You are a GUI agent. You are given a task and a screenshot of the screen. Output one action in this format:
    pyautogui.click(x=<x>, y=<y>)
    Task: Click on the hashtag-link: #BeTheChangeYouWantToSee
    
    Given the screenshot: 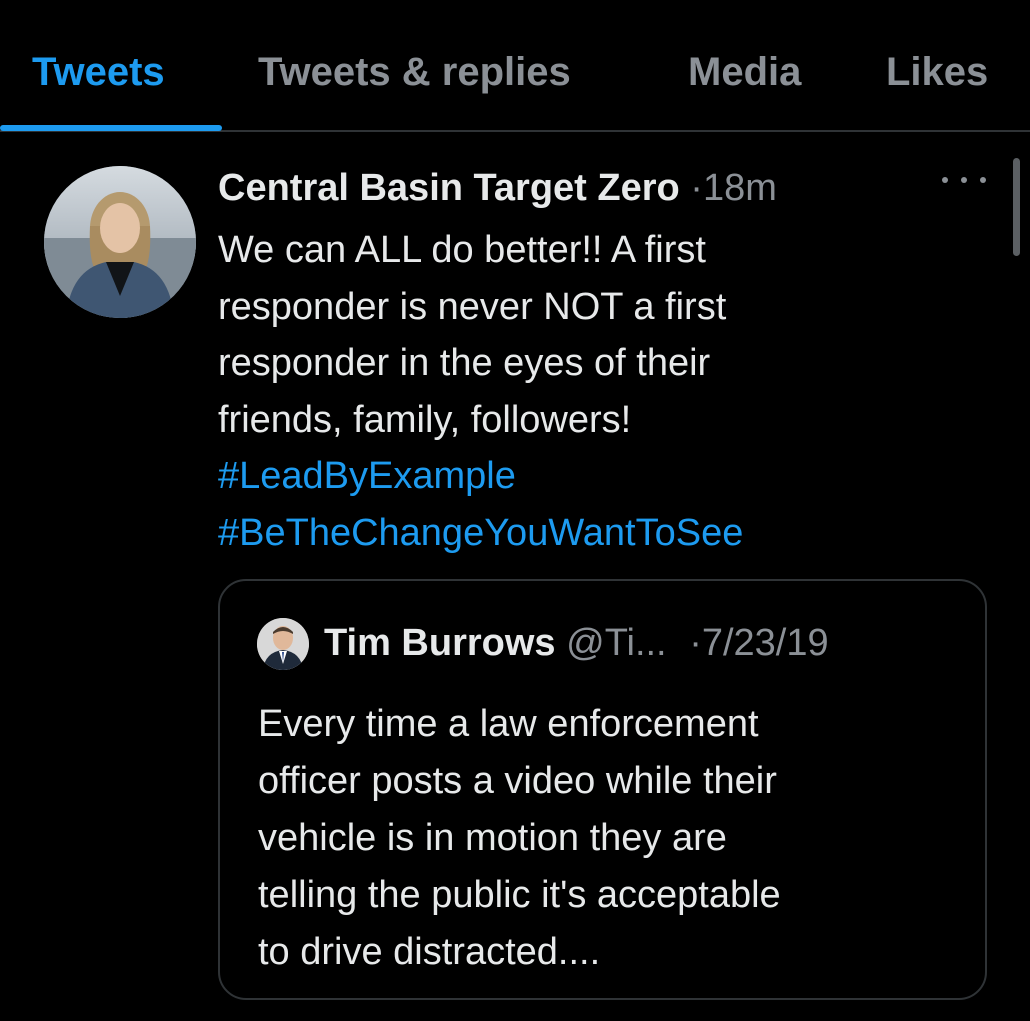 What is the action you would take?
    pyautogui.click(x=568, y=533)
    